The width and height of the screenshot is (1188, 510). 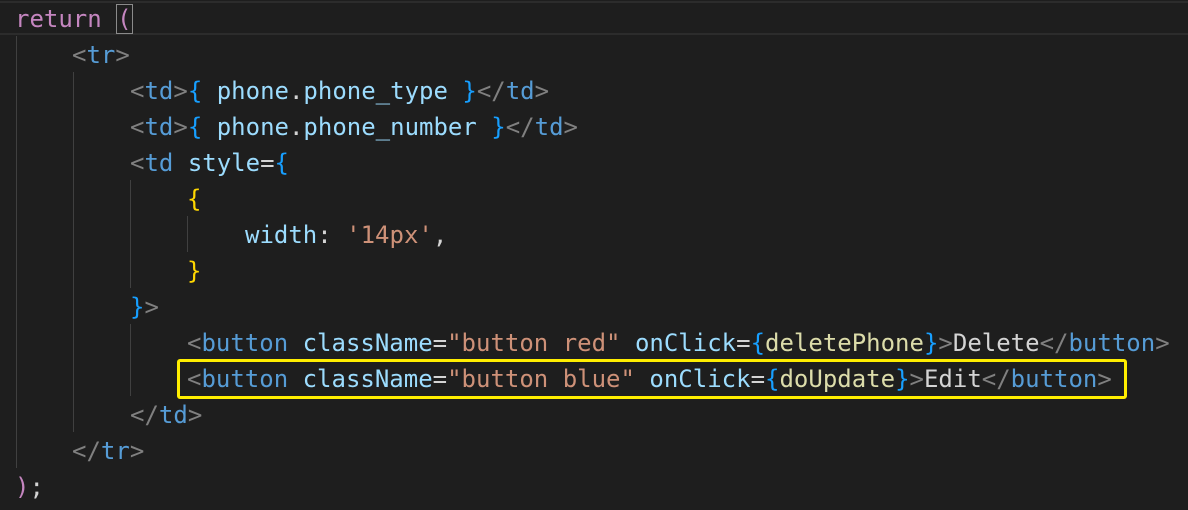 I want to click on current-line-highlight, so click(x=594, y=18).